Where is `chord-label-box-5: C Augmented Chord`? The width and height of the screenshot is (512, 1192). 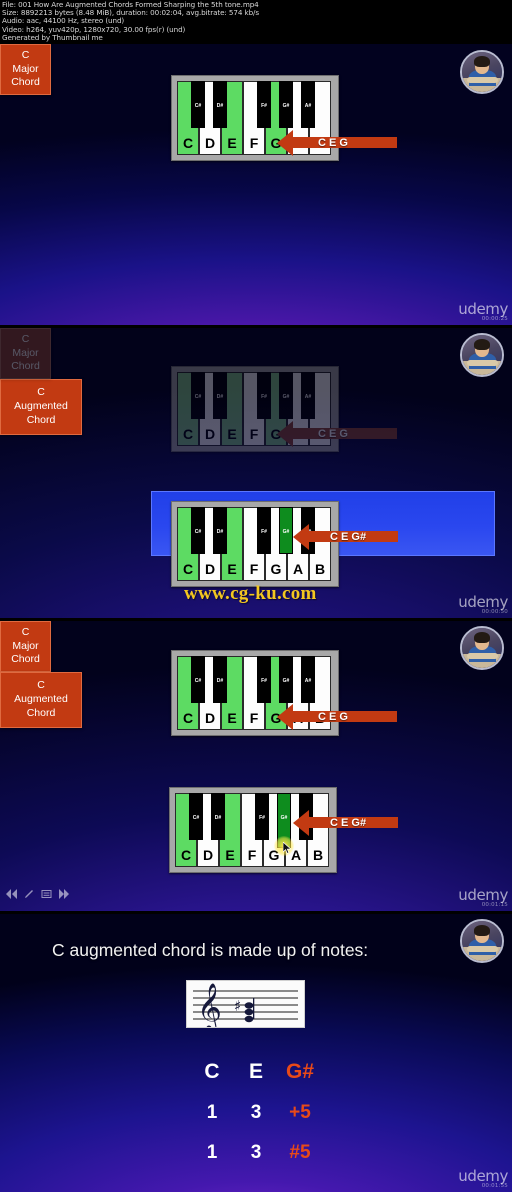 chord-label-box-5: C Augmented Chord is located at coordinates (41, 700).